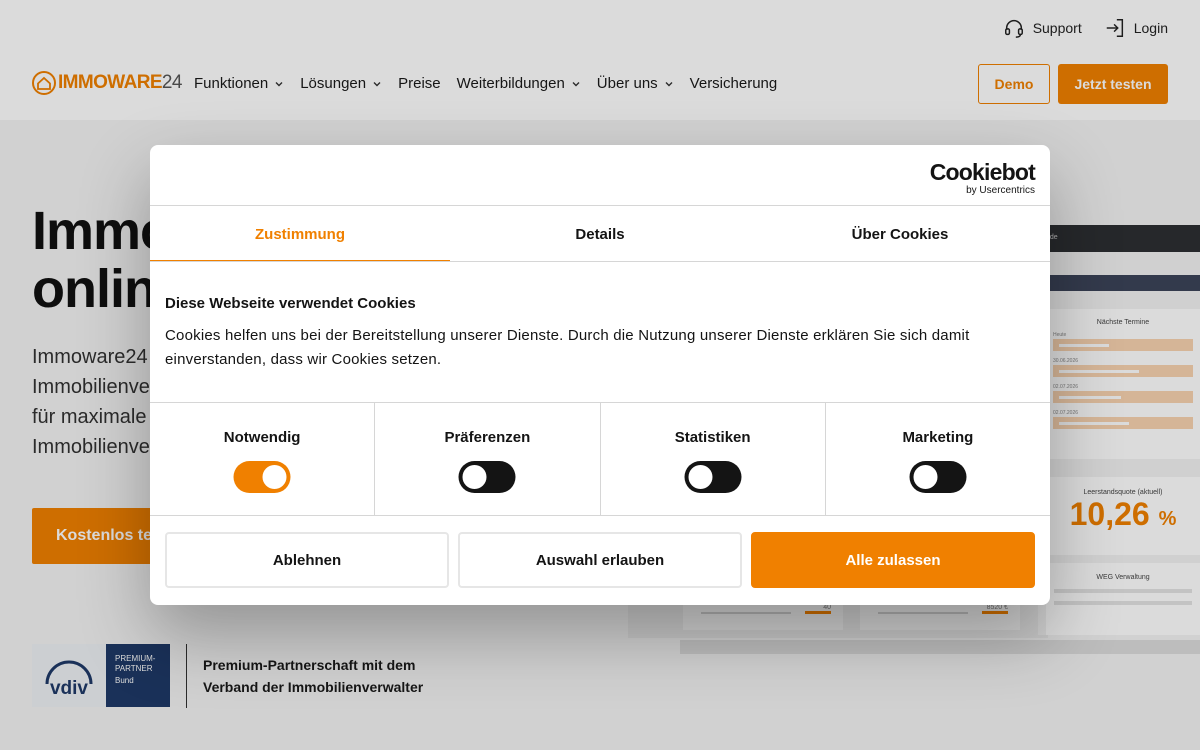 The image size is (1200, 750). What do you see at coordinates (893, 560) in the screenshot?
I see `allow-all-button: Alle zulassen` at bounding box center [893, 560].